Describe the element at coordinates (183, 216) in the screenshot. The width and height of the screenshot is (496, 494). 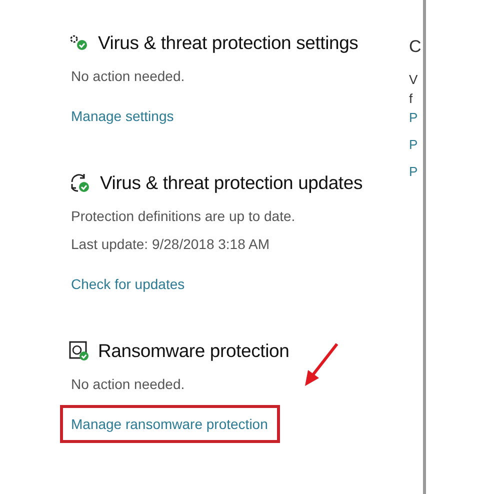
I see `status-text: Protection definitions are up to date.` at that location.